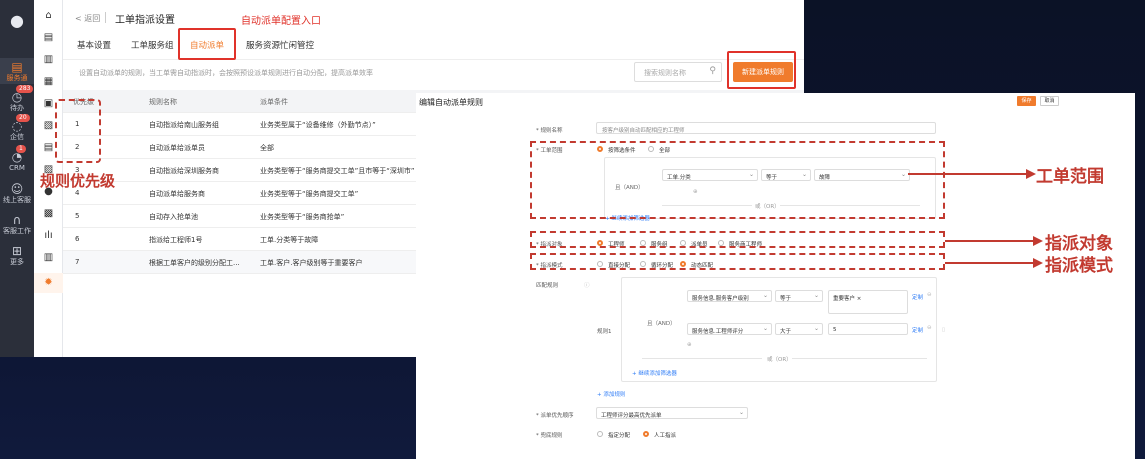 The image size is (1145, 459). I want to click on rule-name-input: 按客户级别自动匹配相应的工程师, so click(766, 128).